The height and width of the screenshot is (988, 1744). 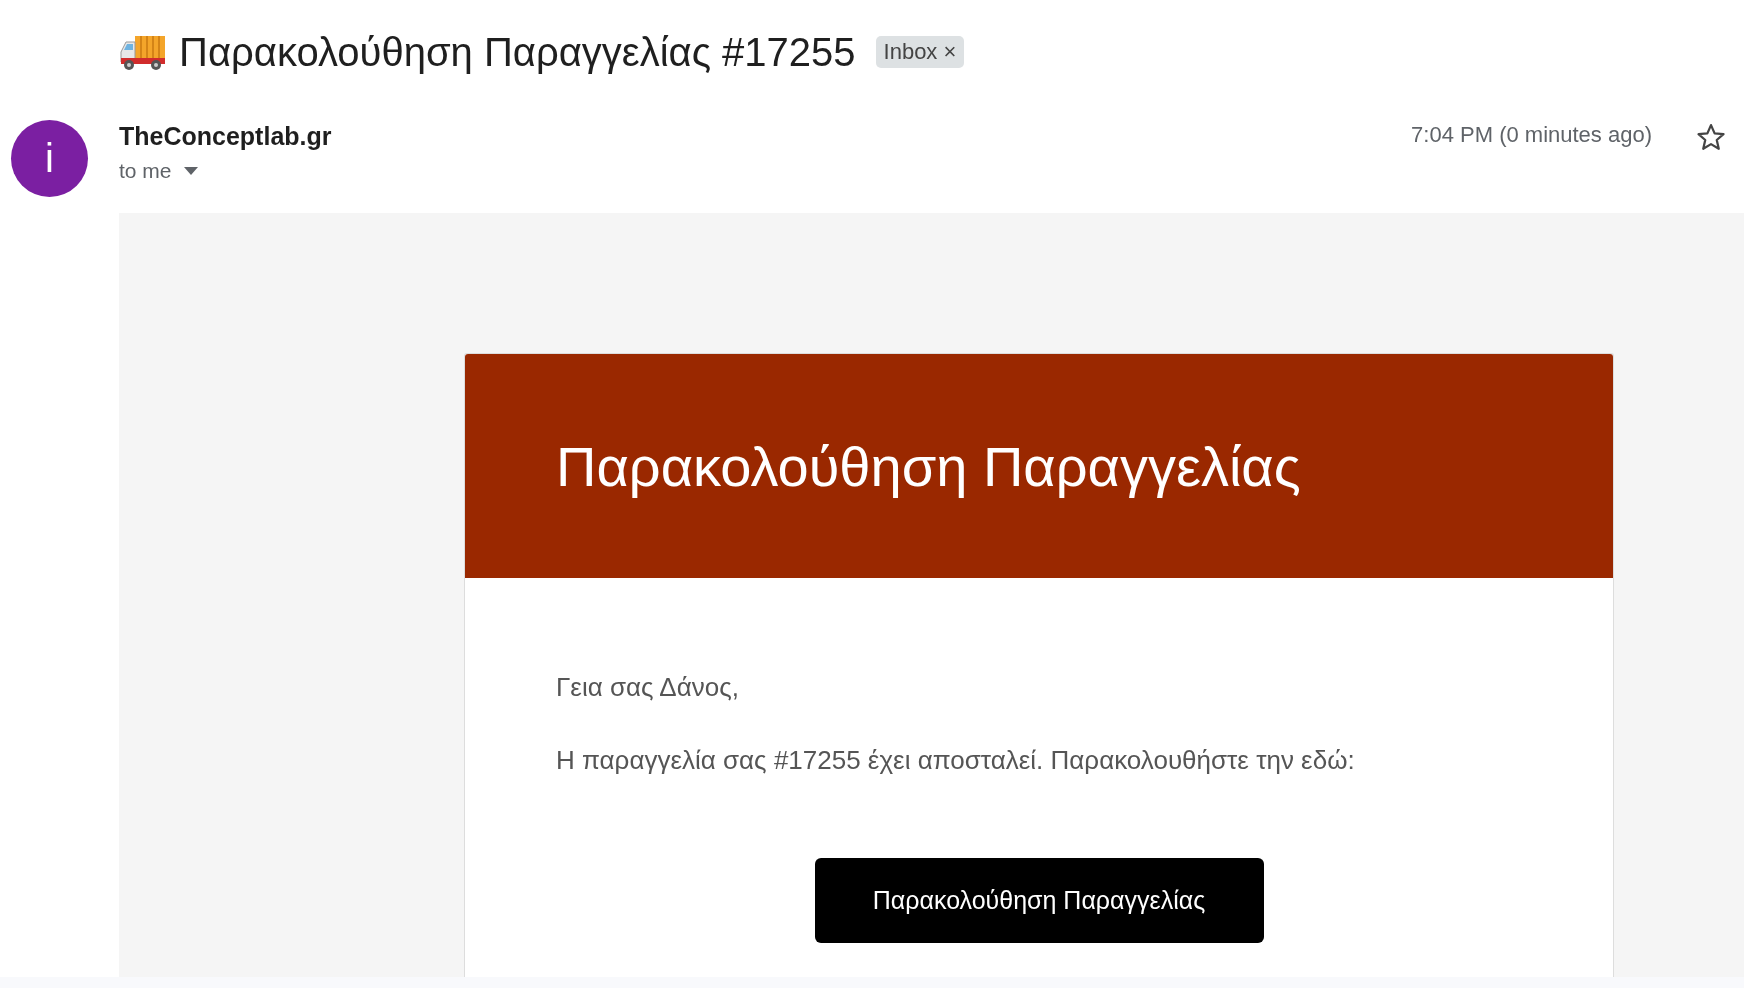 I want to click on email-subject: Παρακολούθηση Παραγγελίας #17255, so click(x=517, y=52).